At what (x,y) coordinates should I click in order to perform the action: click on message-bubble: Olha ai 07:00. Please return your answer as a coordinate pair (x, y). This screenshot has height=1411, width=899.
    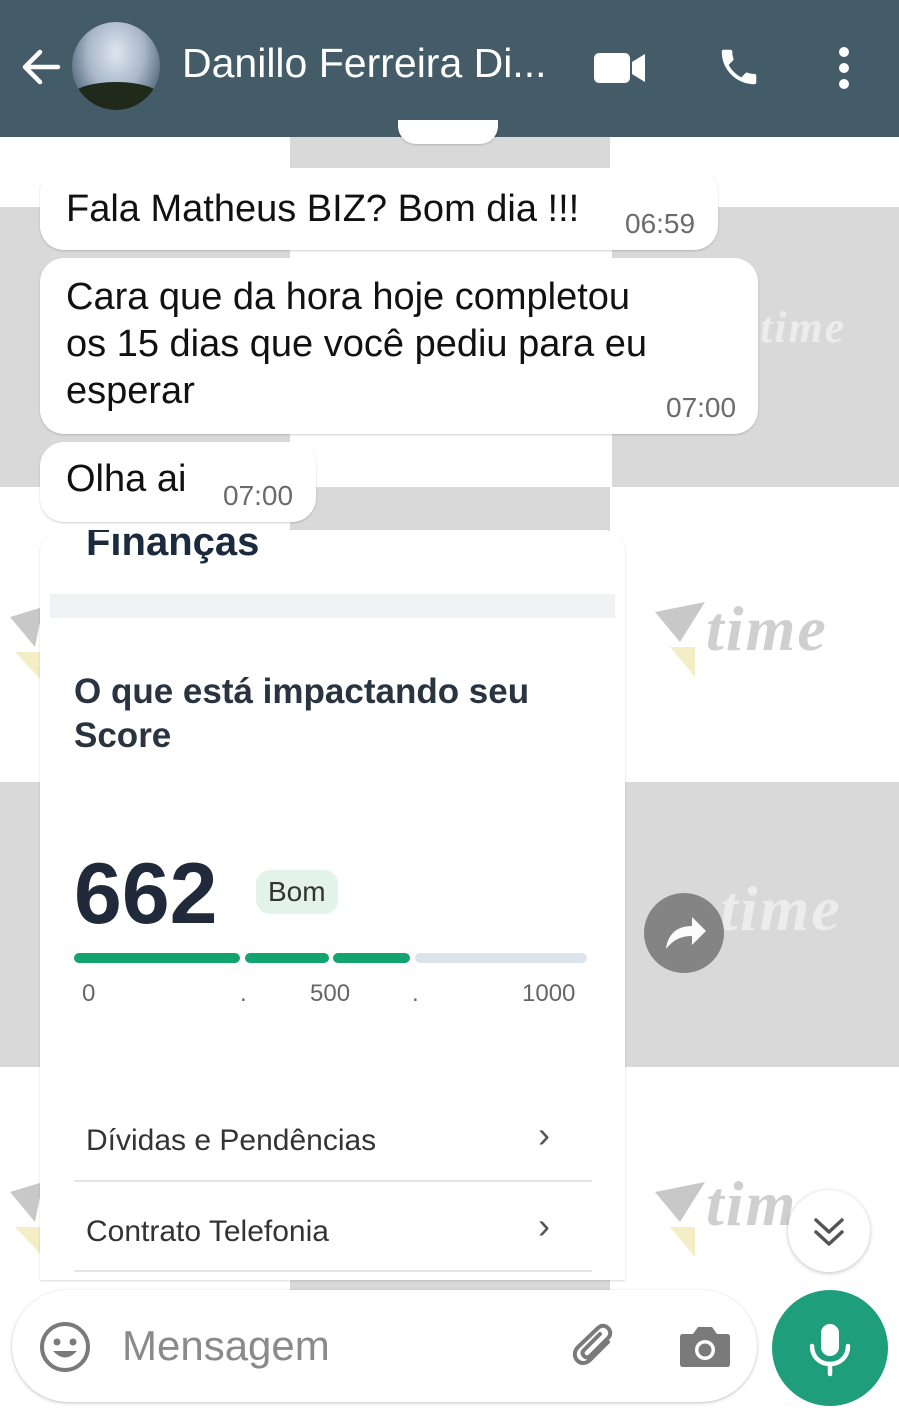
    Looking at the image, I should click on (178, 482).